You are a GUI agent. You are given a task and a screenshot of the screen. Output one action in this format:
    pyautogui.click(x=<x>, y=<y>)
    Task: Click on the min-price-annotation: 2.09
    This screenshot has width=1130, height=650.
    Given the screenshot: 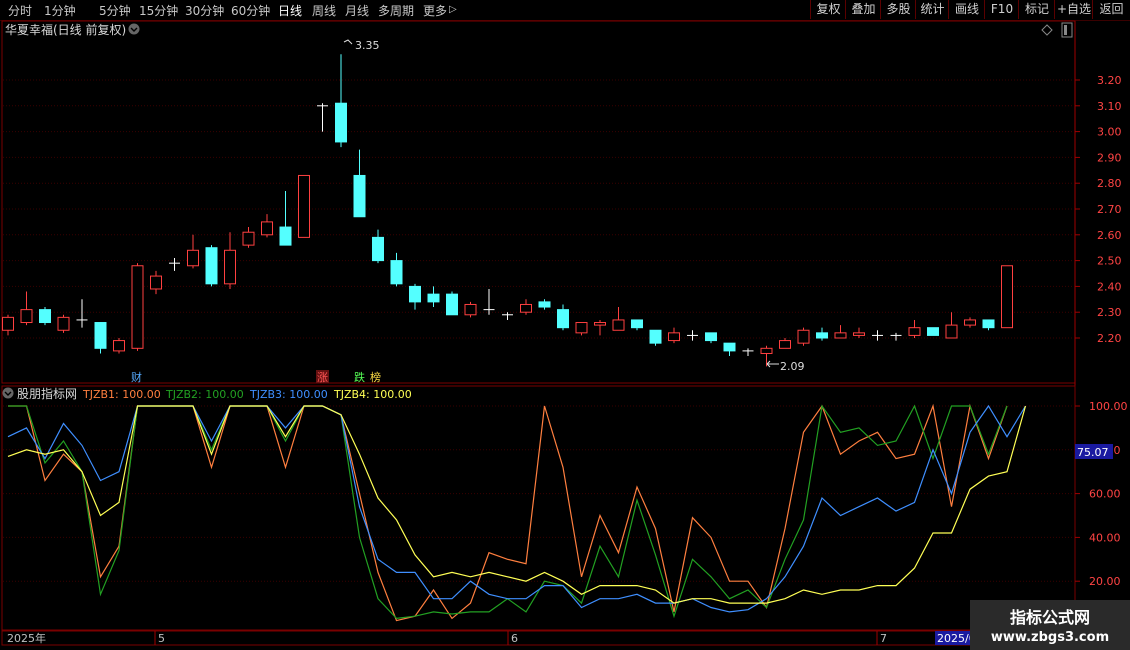 What is the action you would take?
    pyautogui.click(x=785, y=366)
    